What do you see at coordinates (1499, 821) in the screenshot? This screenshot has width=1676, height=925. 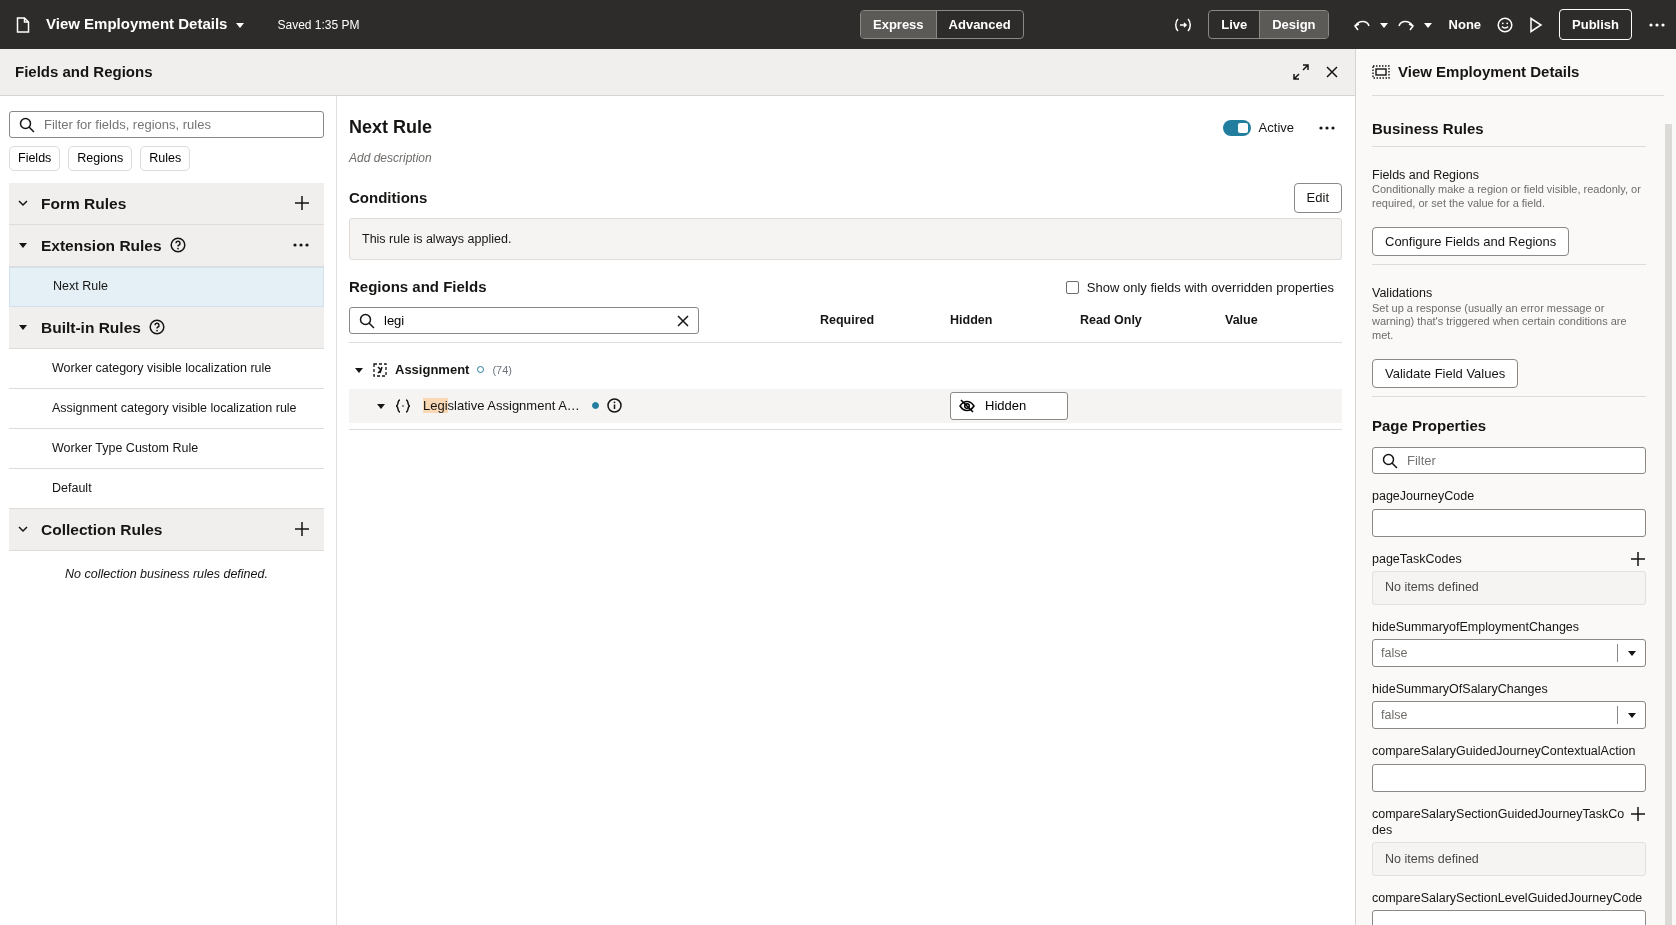 I see `property-label: compareSalarySectionGuidedJourneyTaskCodes` at bounding box center [1499, 821].